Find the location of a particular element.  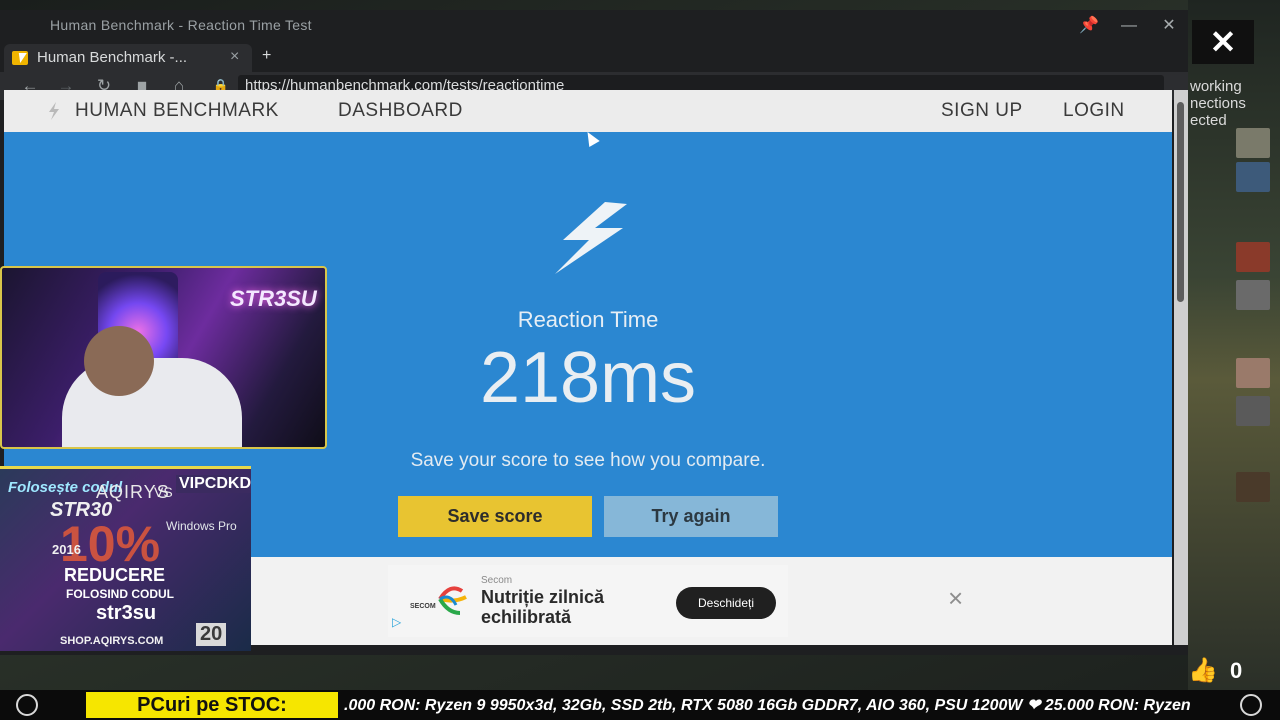

promo-os: Windows Pro is located at coordinates (201, 526).